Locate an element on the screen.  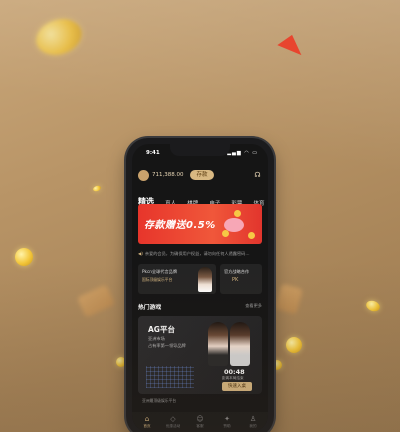
round-timer: 00:48 is located at coordinates (234, 372).